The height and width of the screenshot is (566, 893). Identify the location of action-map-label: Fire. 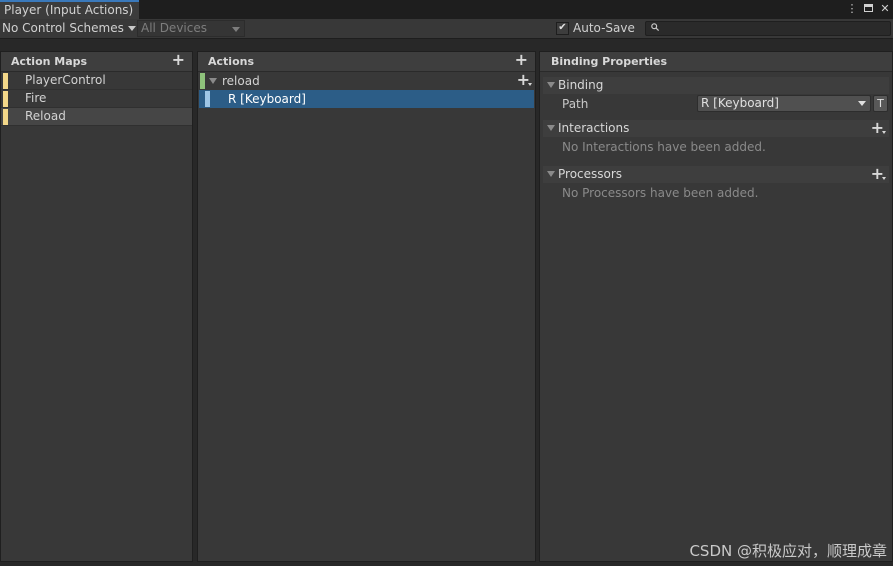
(36, 98).